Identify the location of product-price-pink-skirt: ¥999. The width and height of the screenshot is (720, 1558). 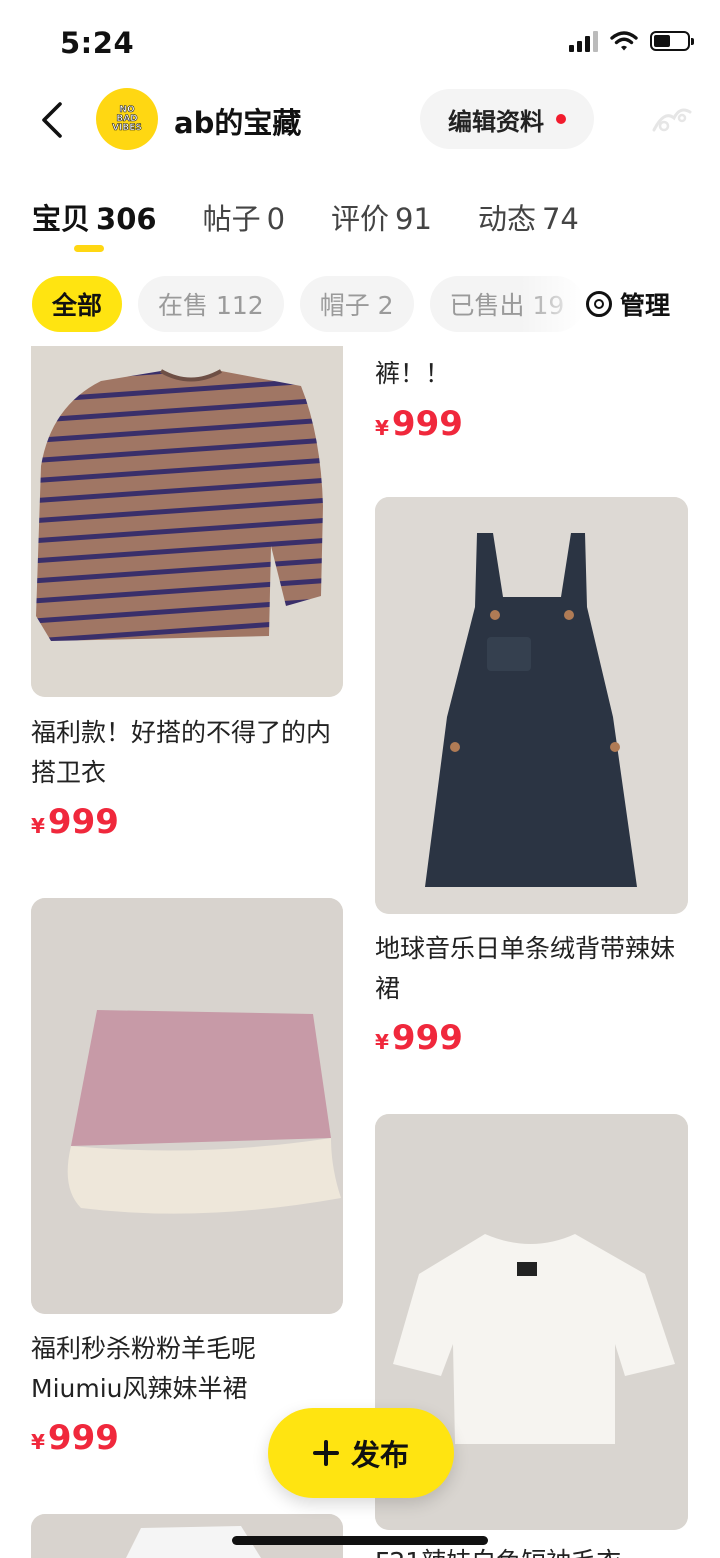
(75, 1438).